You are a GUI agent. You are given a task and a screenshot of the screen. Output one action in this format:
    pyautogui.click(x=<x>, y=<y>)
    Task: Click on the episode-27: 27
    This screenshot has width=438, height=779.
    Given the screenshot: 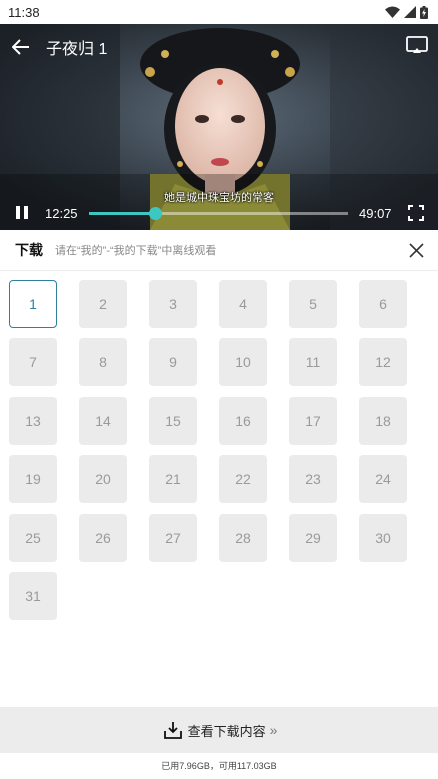 What is the action you would take?
    pyautogui.click(x=173, y=537)
    